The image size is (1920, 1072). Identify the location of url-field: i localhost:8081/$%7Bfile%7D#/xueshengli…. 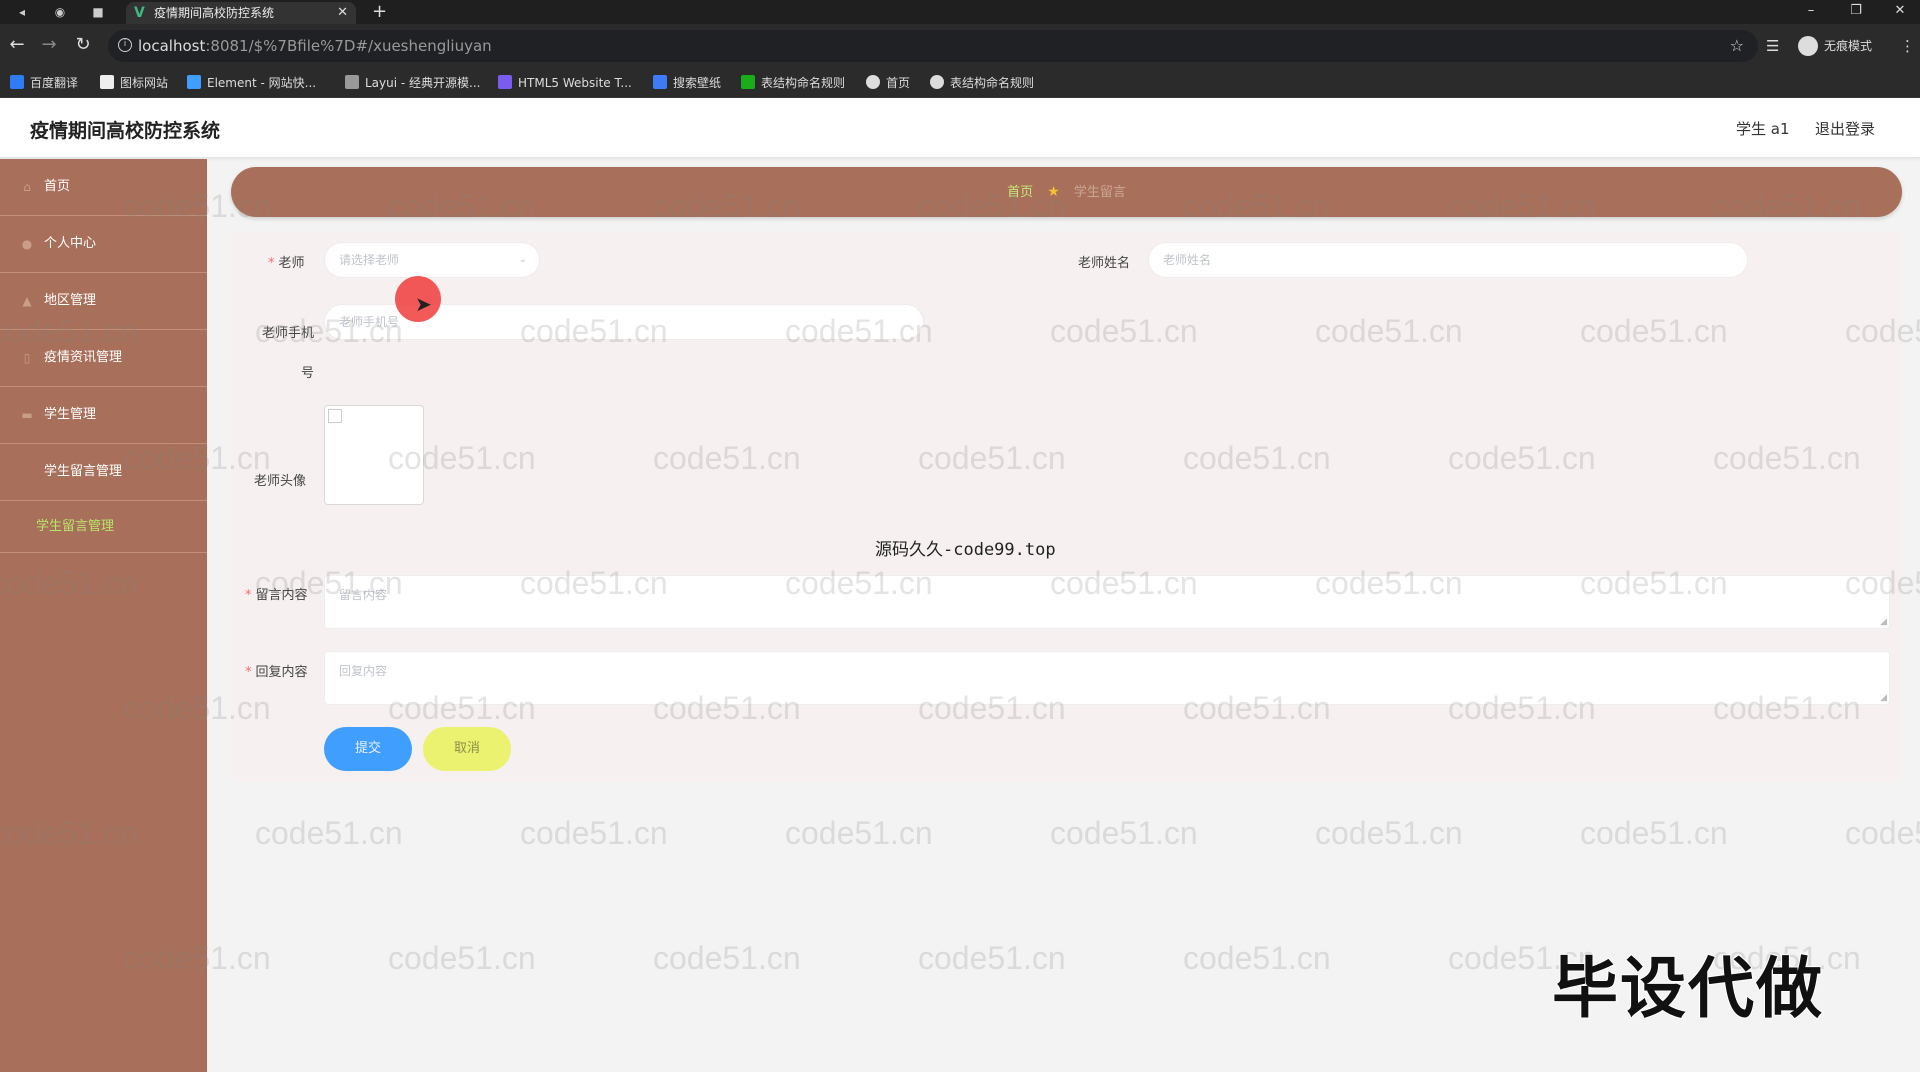
(933, 46).